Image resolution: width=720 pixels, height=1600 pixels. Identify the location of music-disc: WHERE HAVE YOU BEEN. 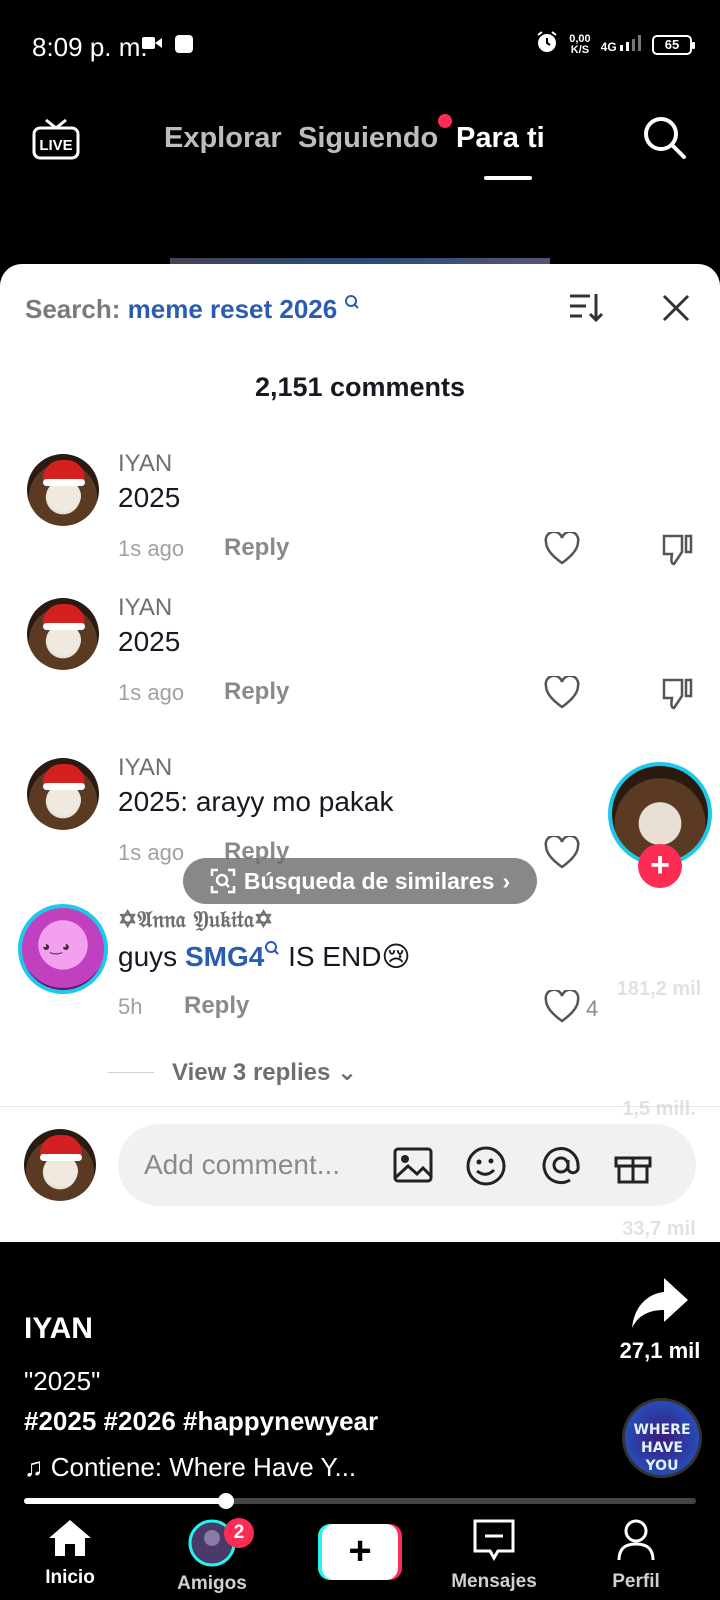
(662, 1438).